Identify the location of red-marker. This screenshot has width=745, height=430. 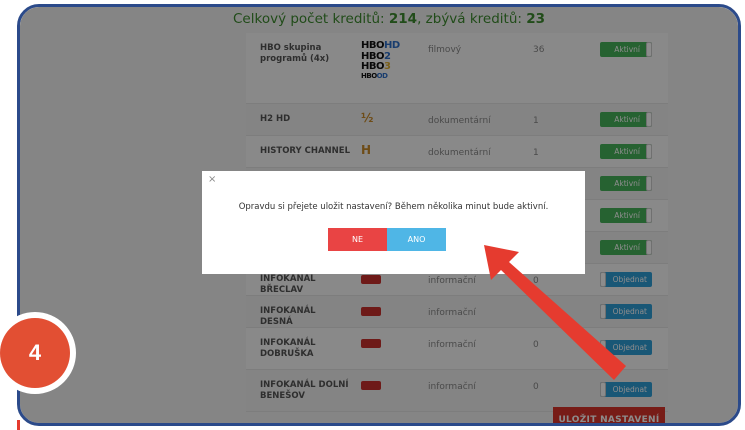
(18, 425).